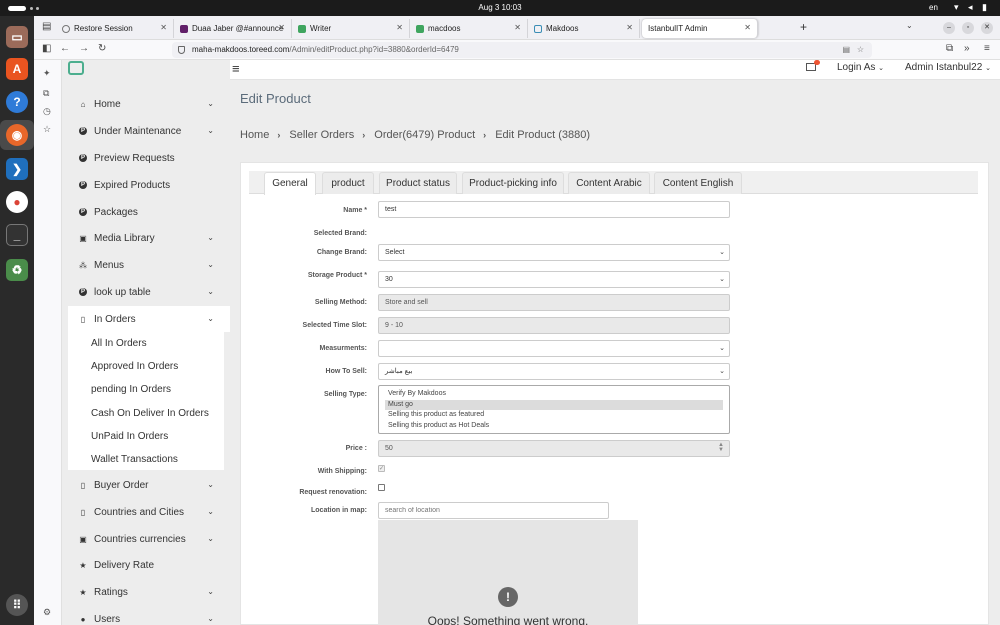 The width and height of the screenshot is (1000, 625). I want to click on sidebar-item-label: Expired Products, so click(132, 185).